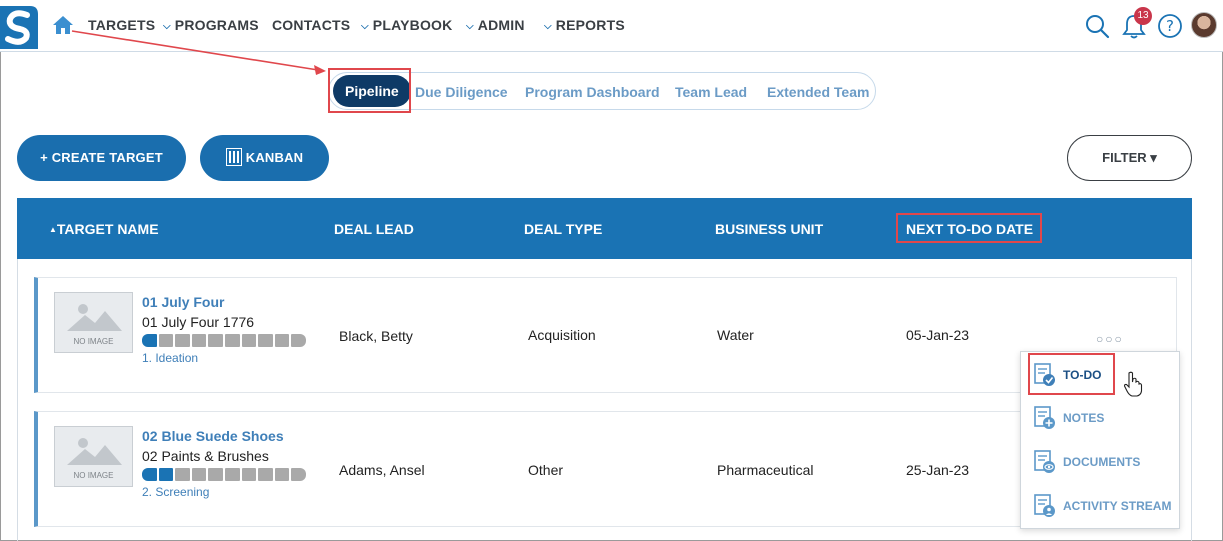 Image resolution: width=1223 pixels, height=541 pixels. Describe the element at coordinates (1044, 505) in the screenshot. I see `activity-stream-icon` at that location.